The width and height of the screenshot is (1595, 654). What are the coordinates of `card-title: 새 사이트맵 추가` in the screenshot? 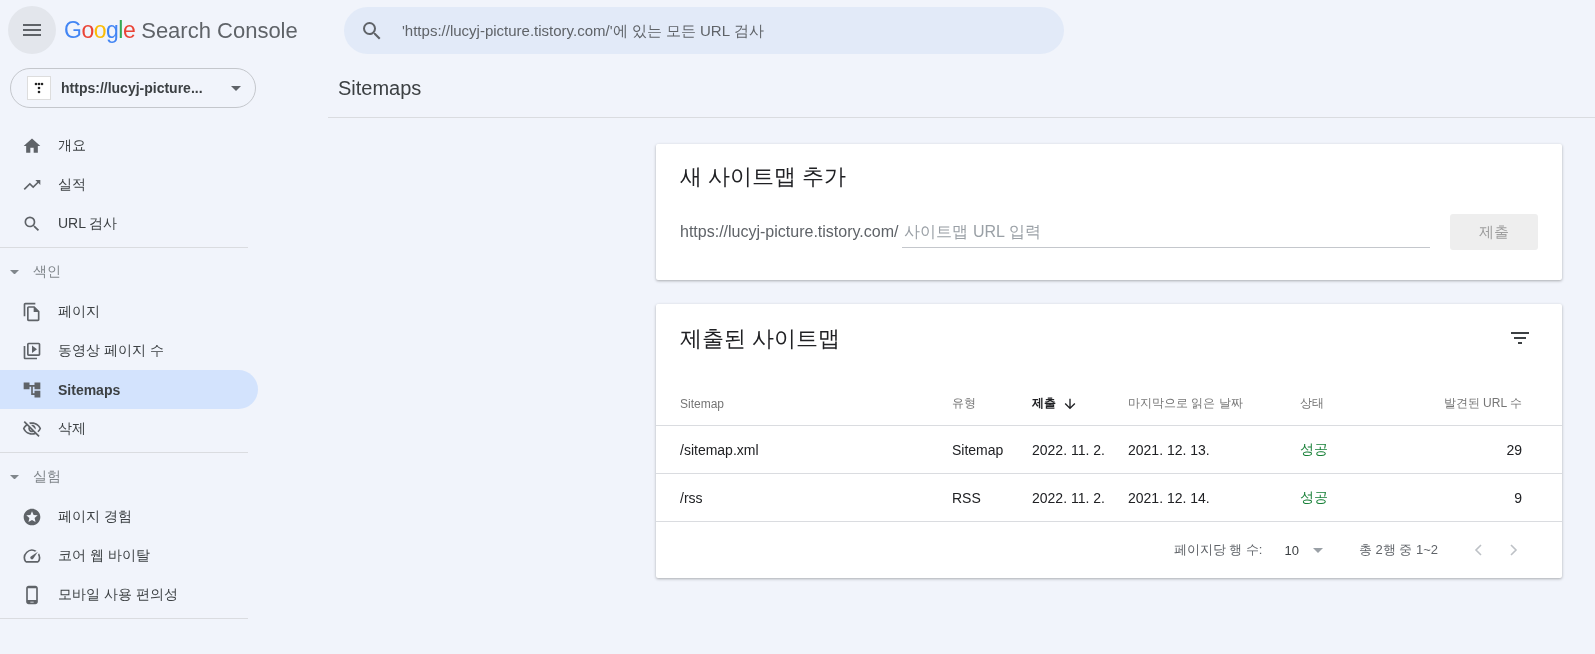 It's located at (763, 177).